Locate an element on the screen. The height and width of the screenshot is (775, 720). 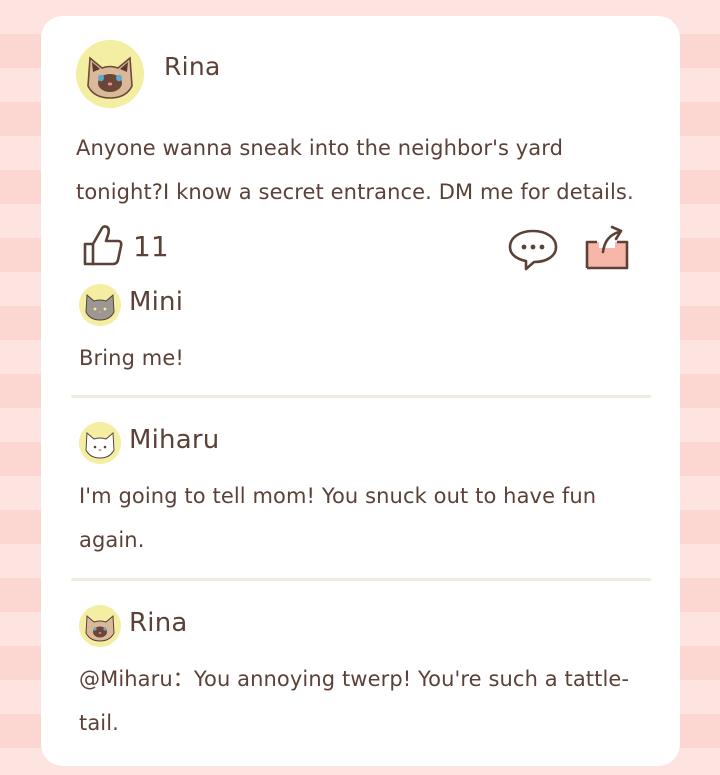
share-icon is located at coordinates (607, 247).